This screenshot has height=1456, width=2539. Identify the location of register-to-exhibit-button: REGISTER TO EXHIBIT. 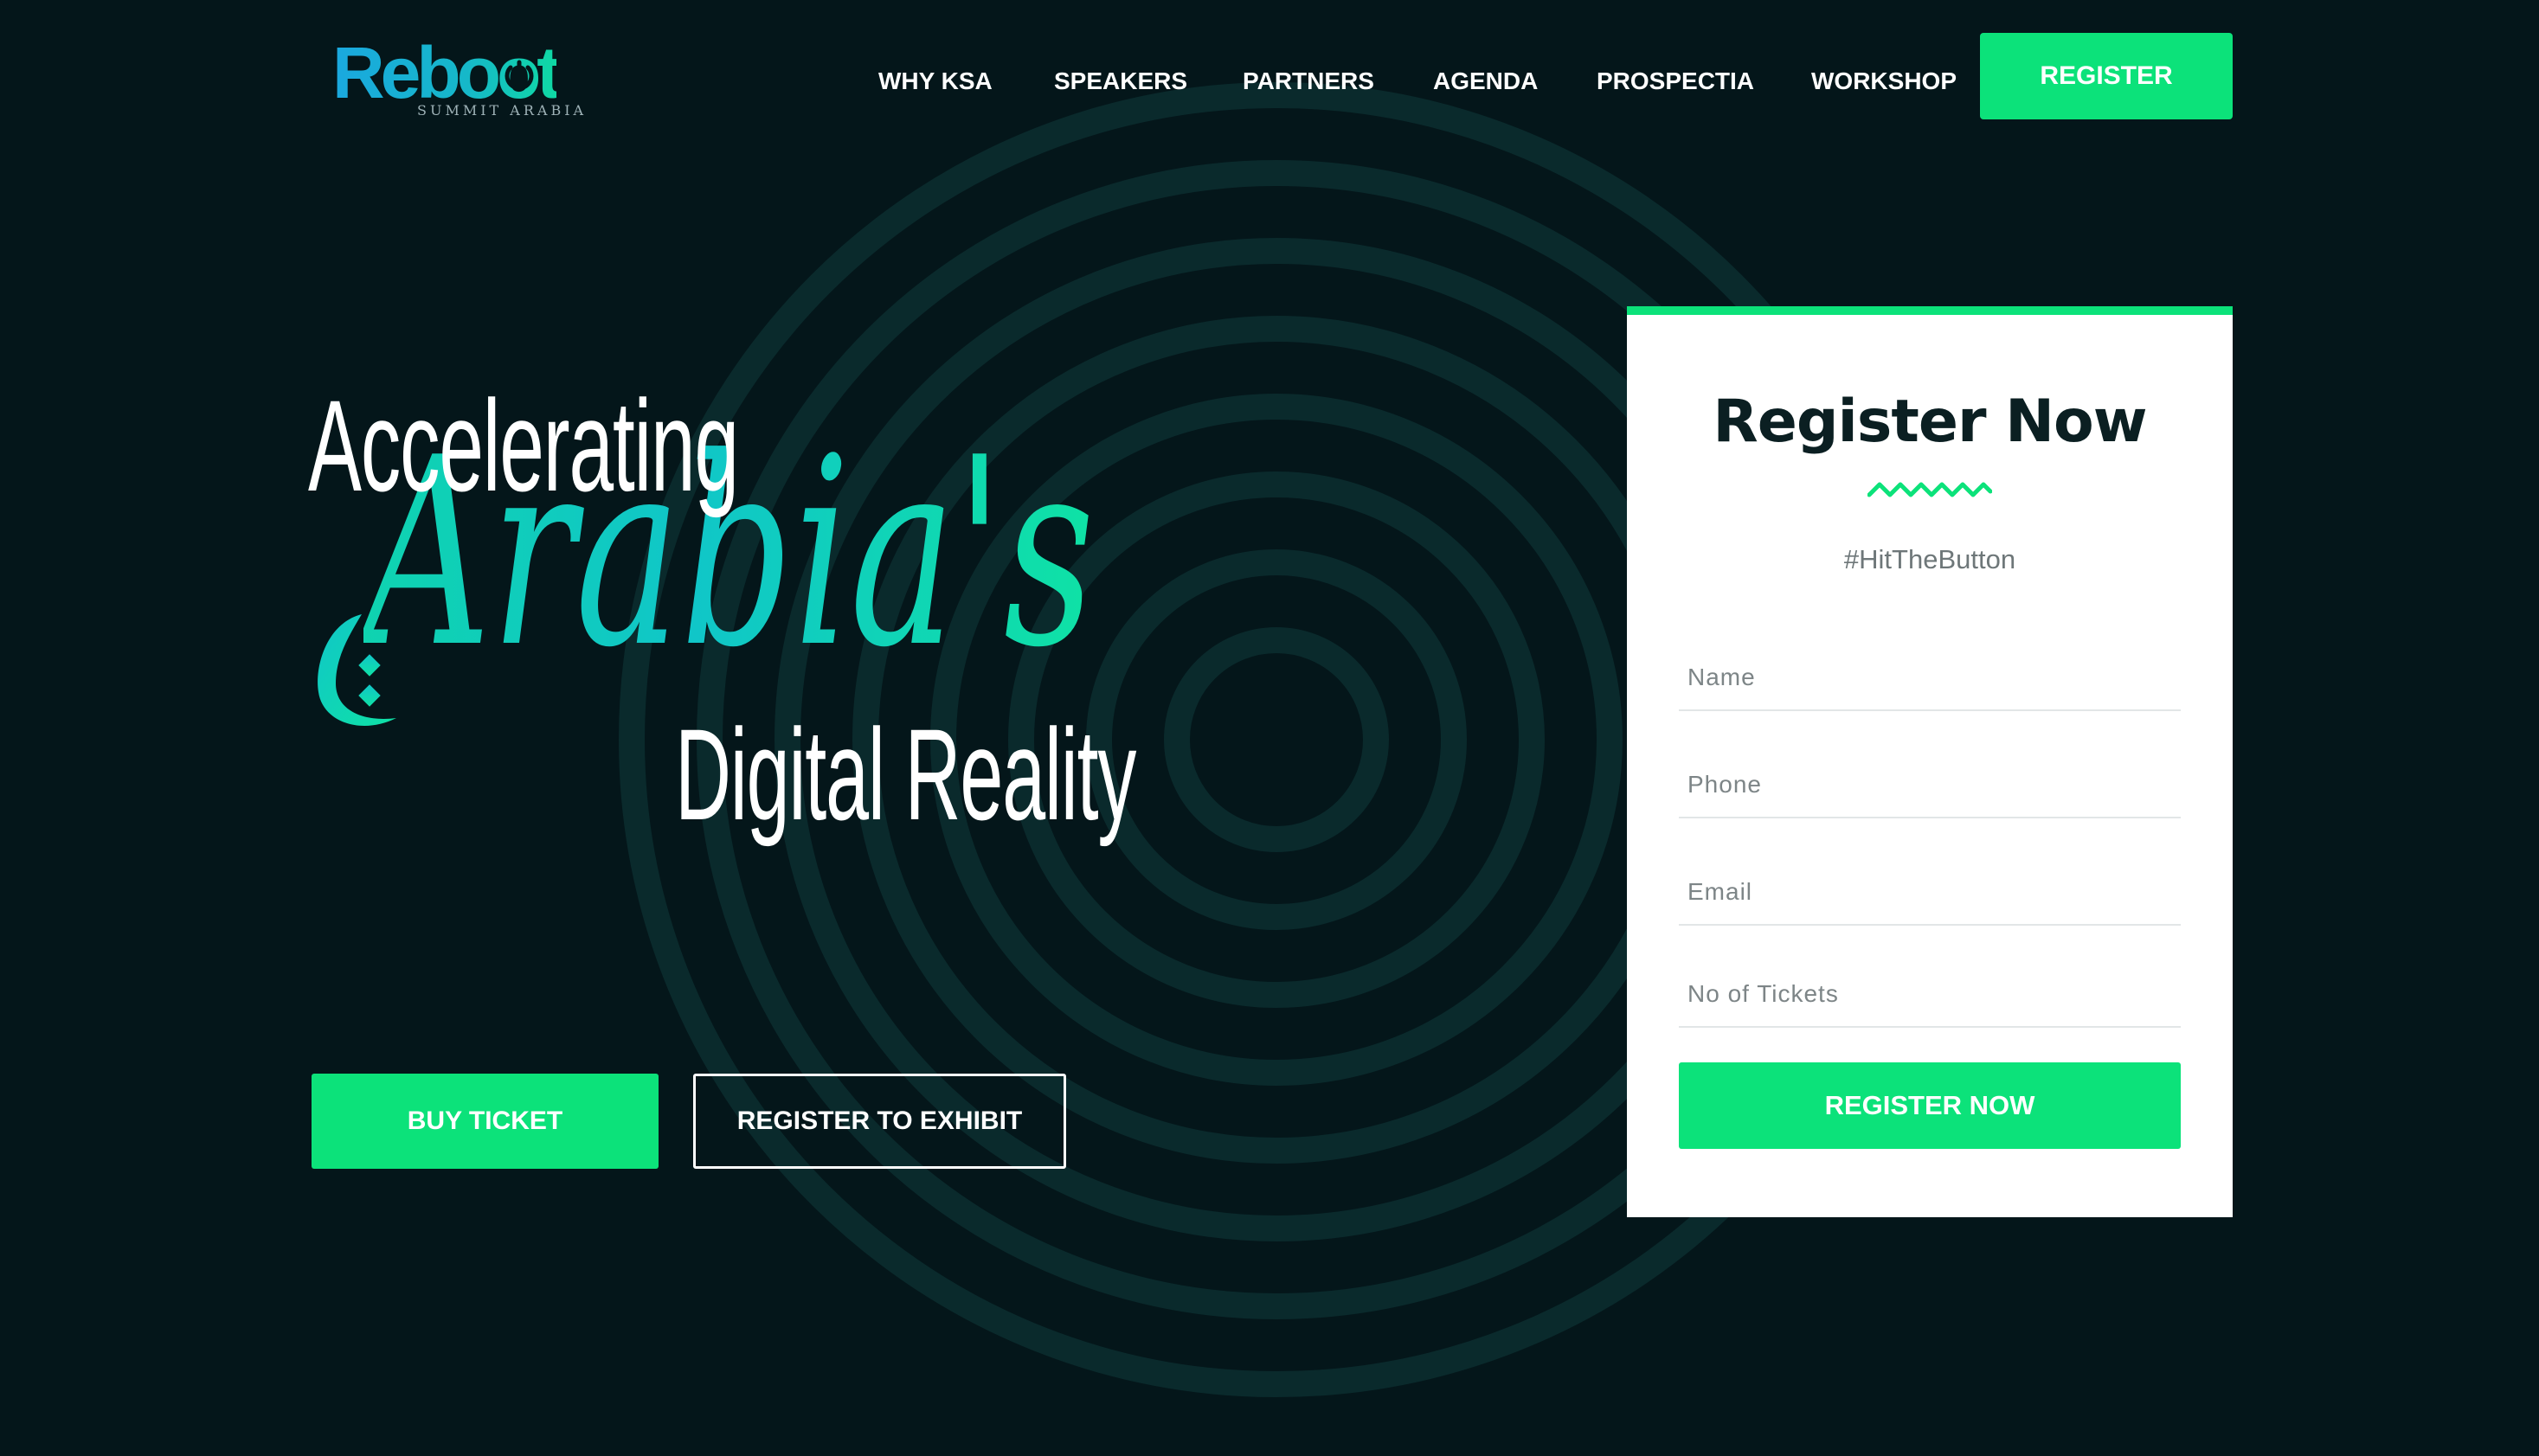
(879, 1121).